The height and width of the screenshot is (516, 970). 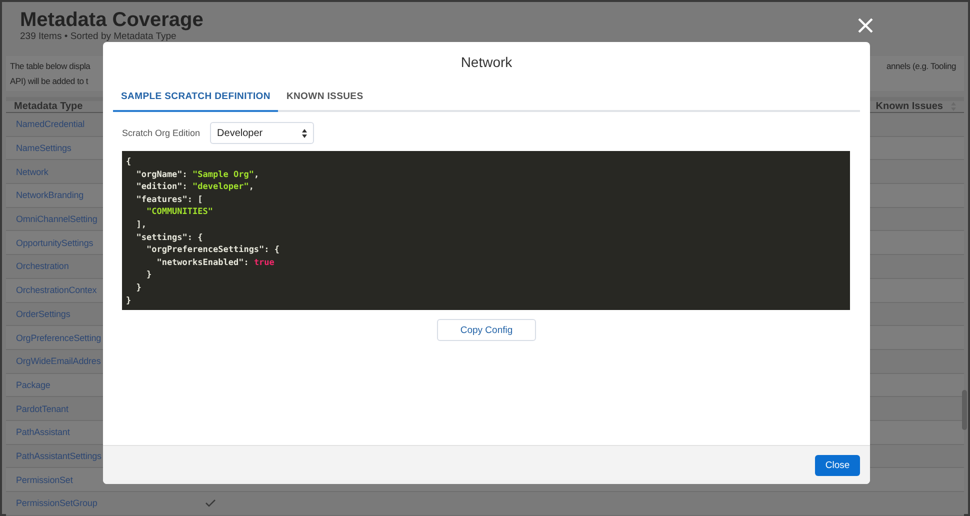 I want to click on metadata-link: PathAssistant, so click(x=43, y=432).